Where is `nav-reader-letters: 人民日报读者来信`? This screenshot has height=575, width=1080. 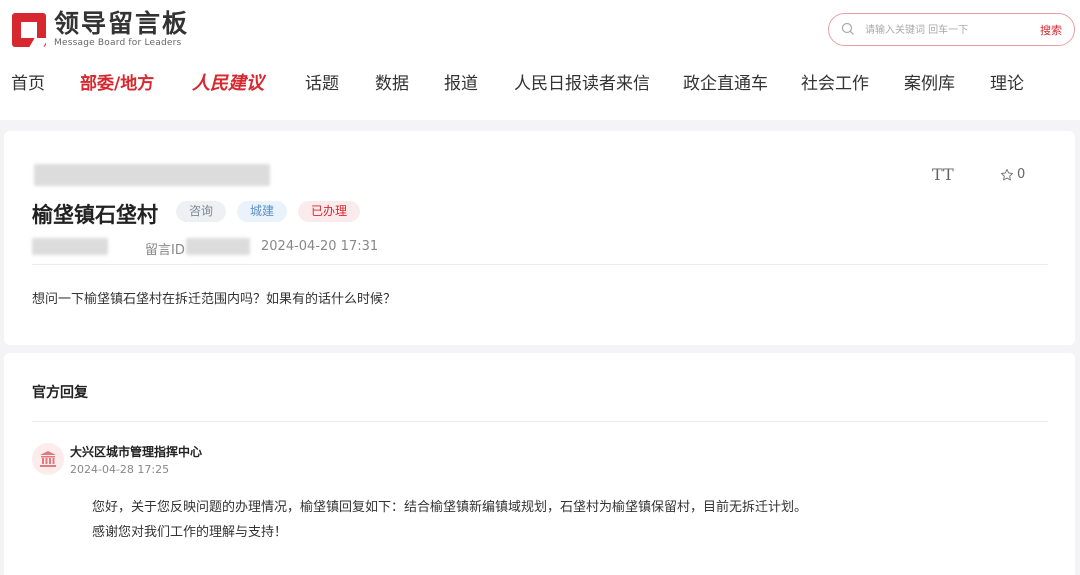 nav-reader-letters: 人民日报读者来信 is located at coordinates (582, 84).